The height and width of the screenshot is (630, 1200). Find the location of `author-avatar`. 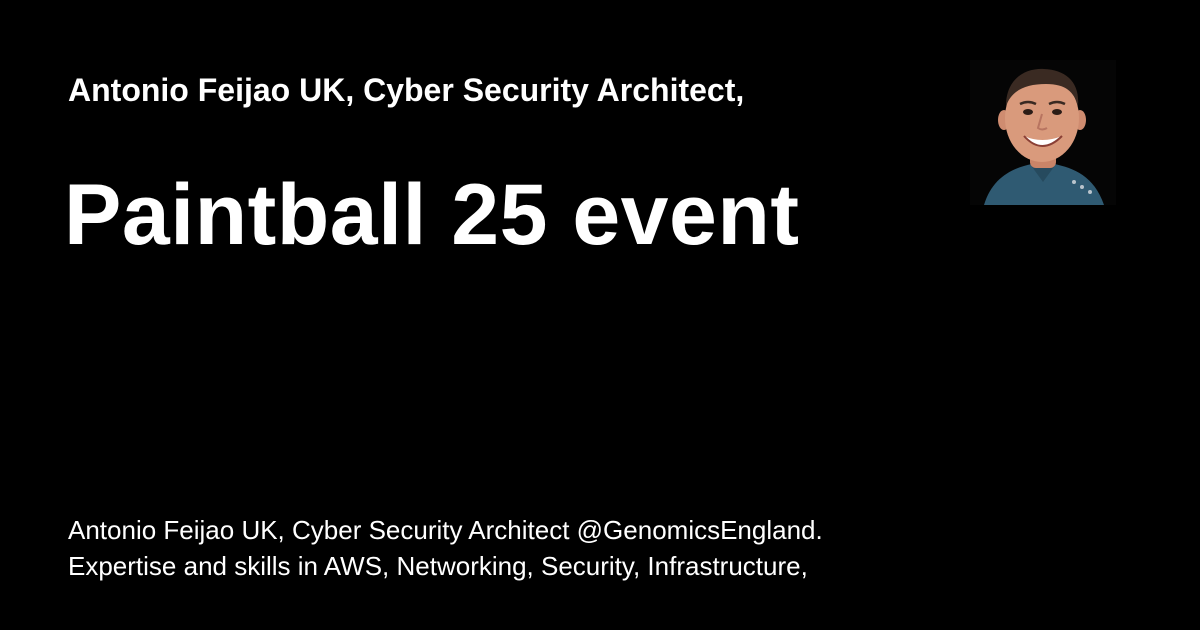

author-avatar is located at coordinates (1043, 132).